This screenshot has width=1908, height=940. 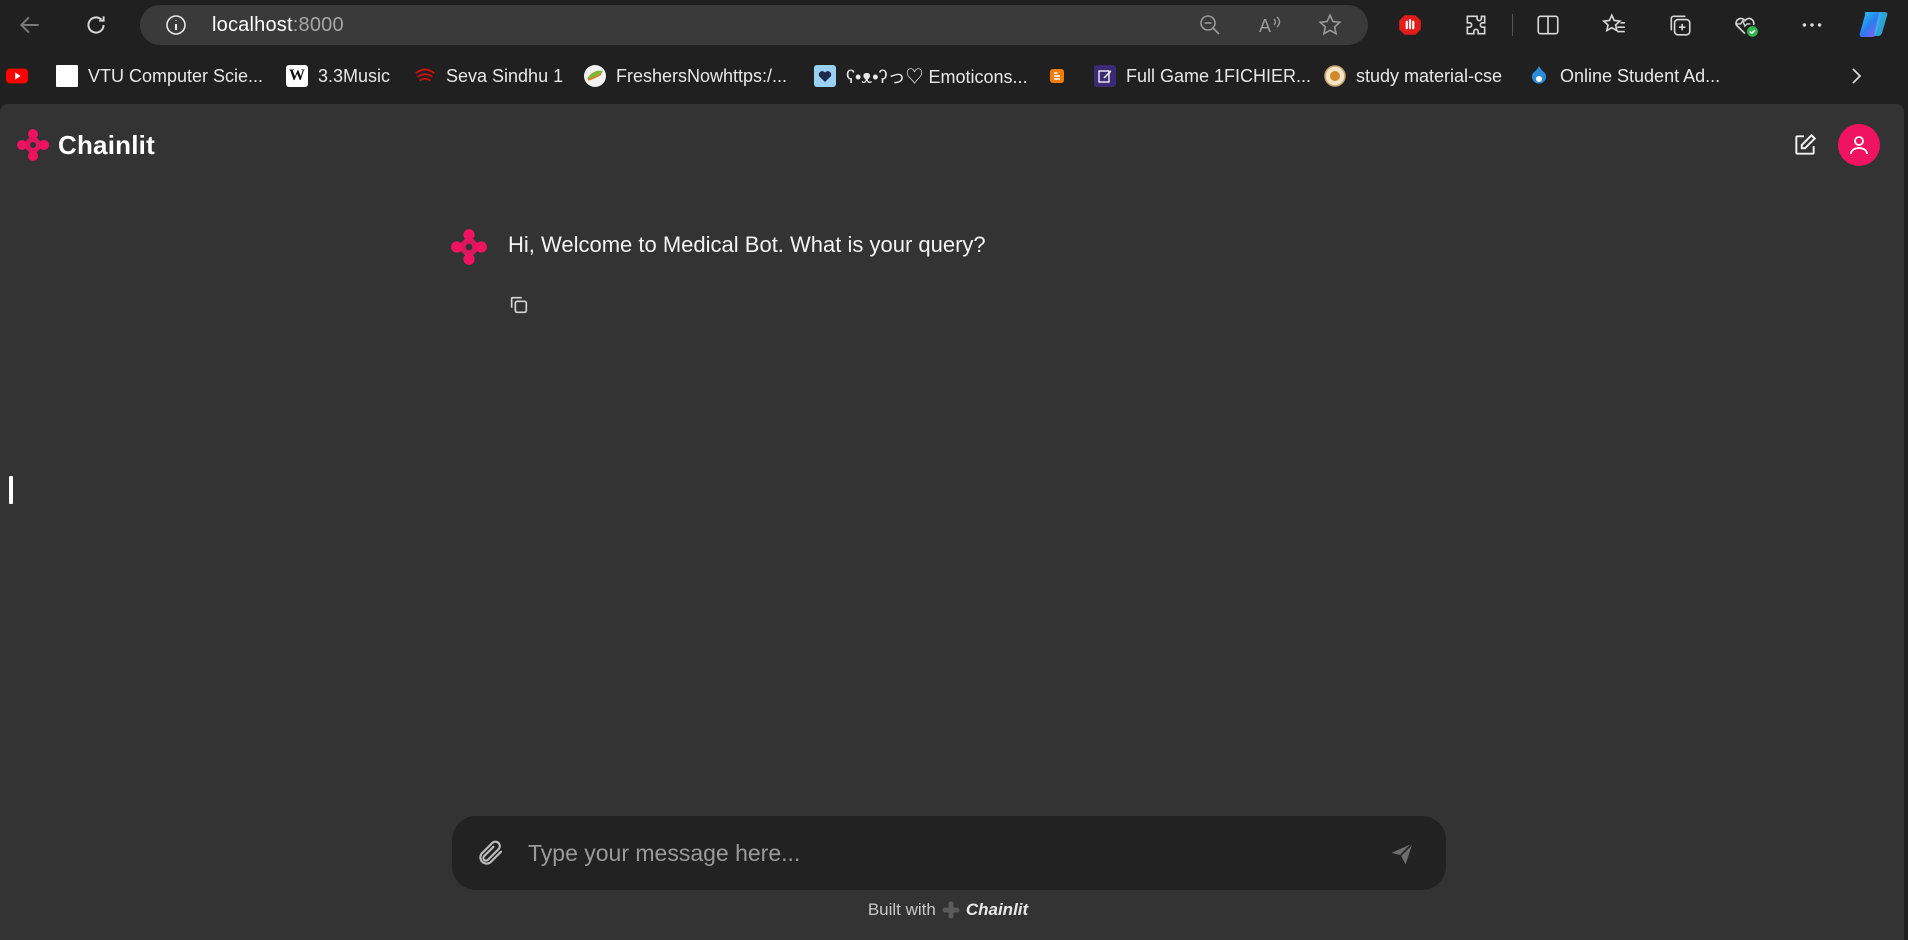 What do you see at coordinates (318, 24) in the screenshot?
I see `url-port: :8000` at bounding box center [318, 24].